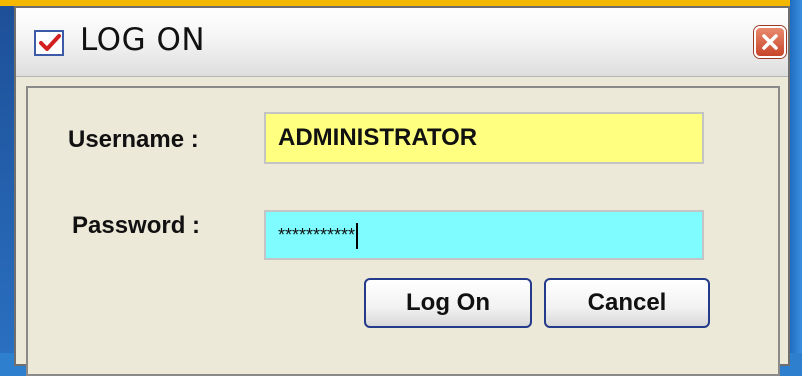  What do you see at coordinates (136, 225) in the screenshot?
I see `password-label: Password :` at bounding box center [136, 225].